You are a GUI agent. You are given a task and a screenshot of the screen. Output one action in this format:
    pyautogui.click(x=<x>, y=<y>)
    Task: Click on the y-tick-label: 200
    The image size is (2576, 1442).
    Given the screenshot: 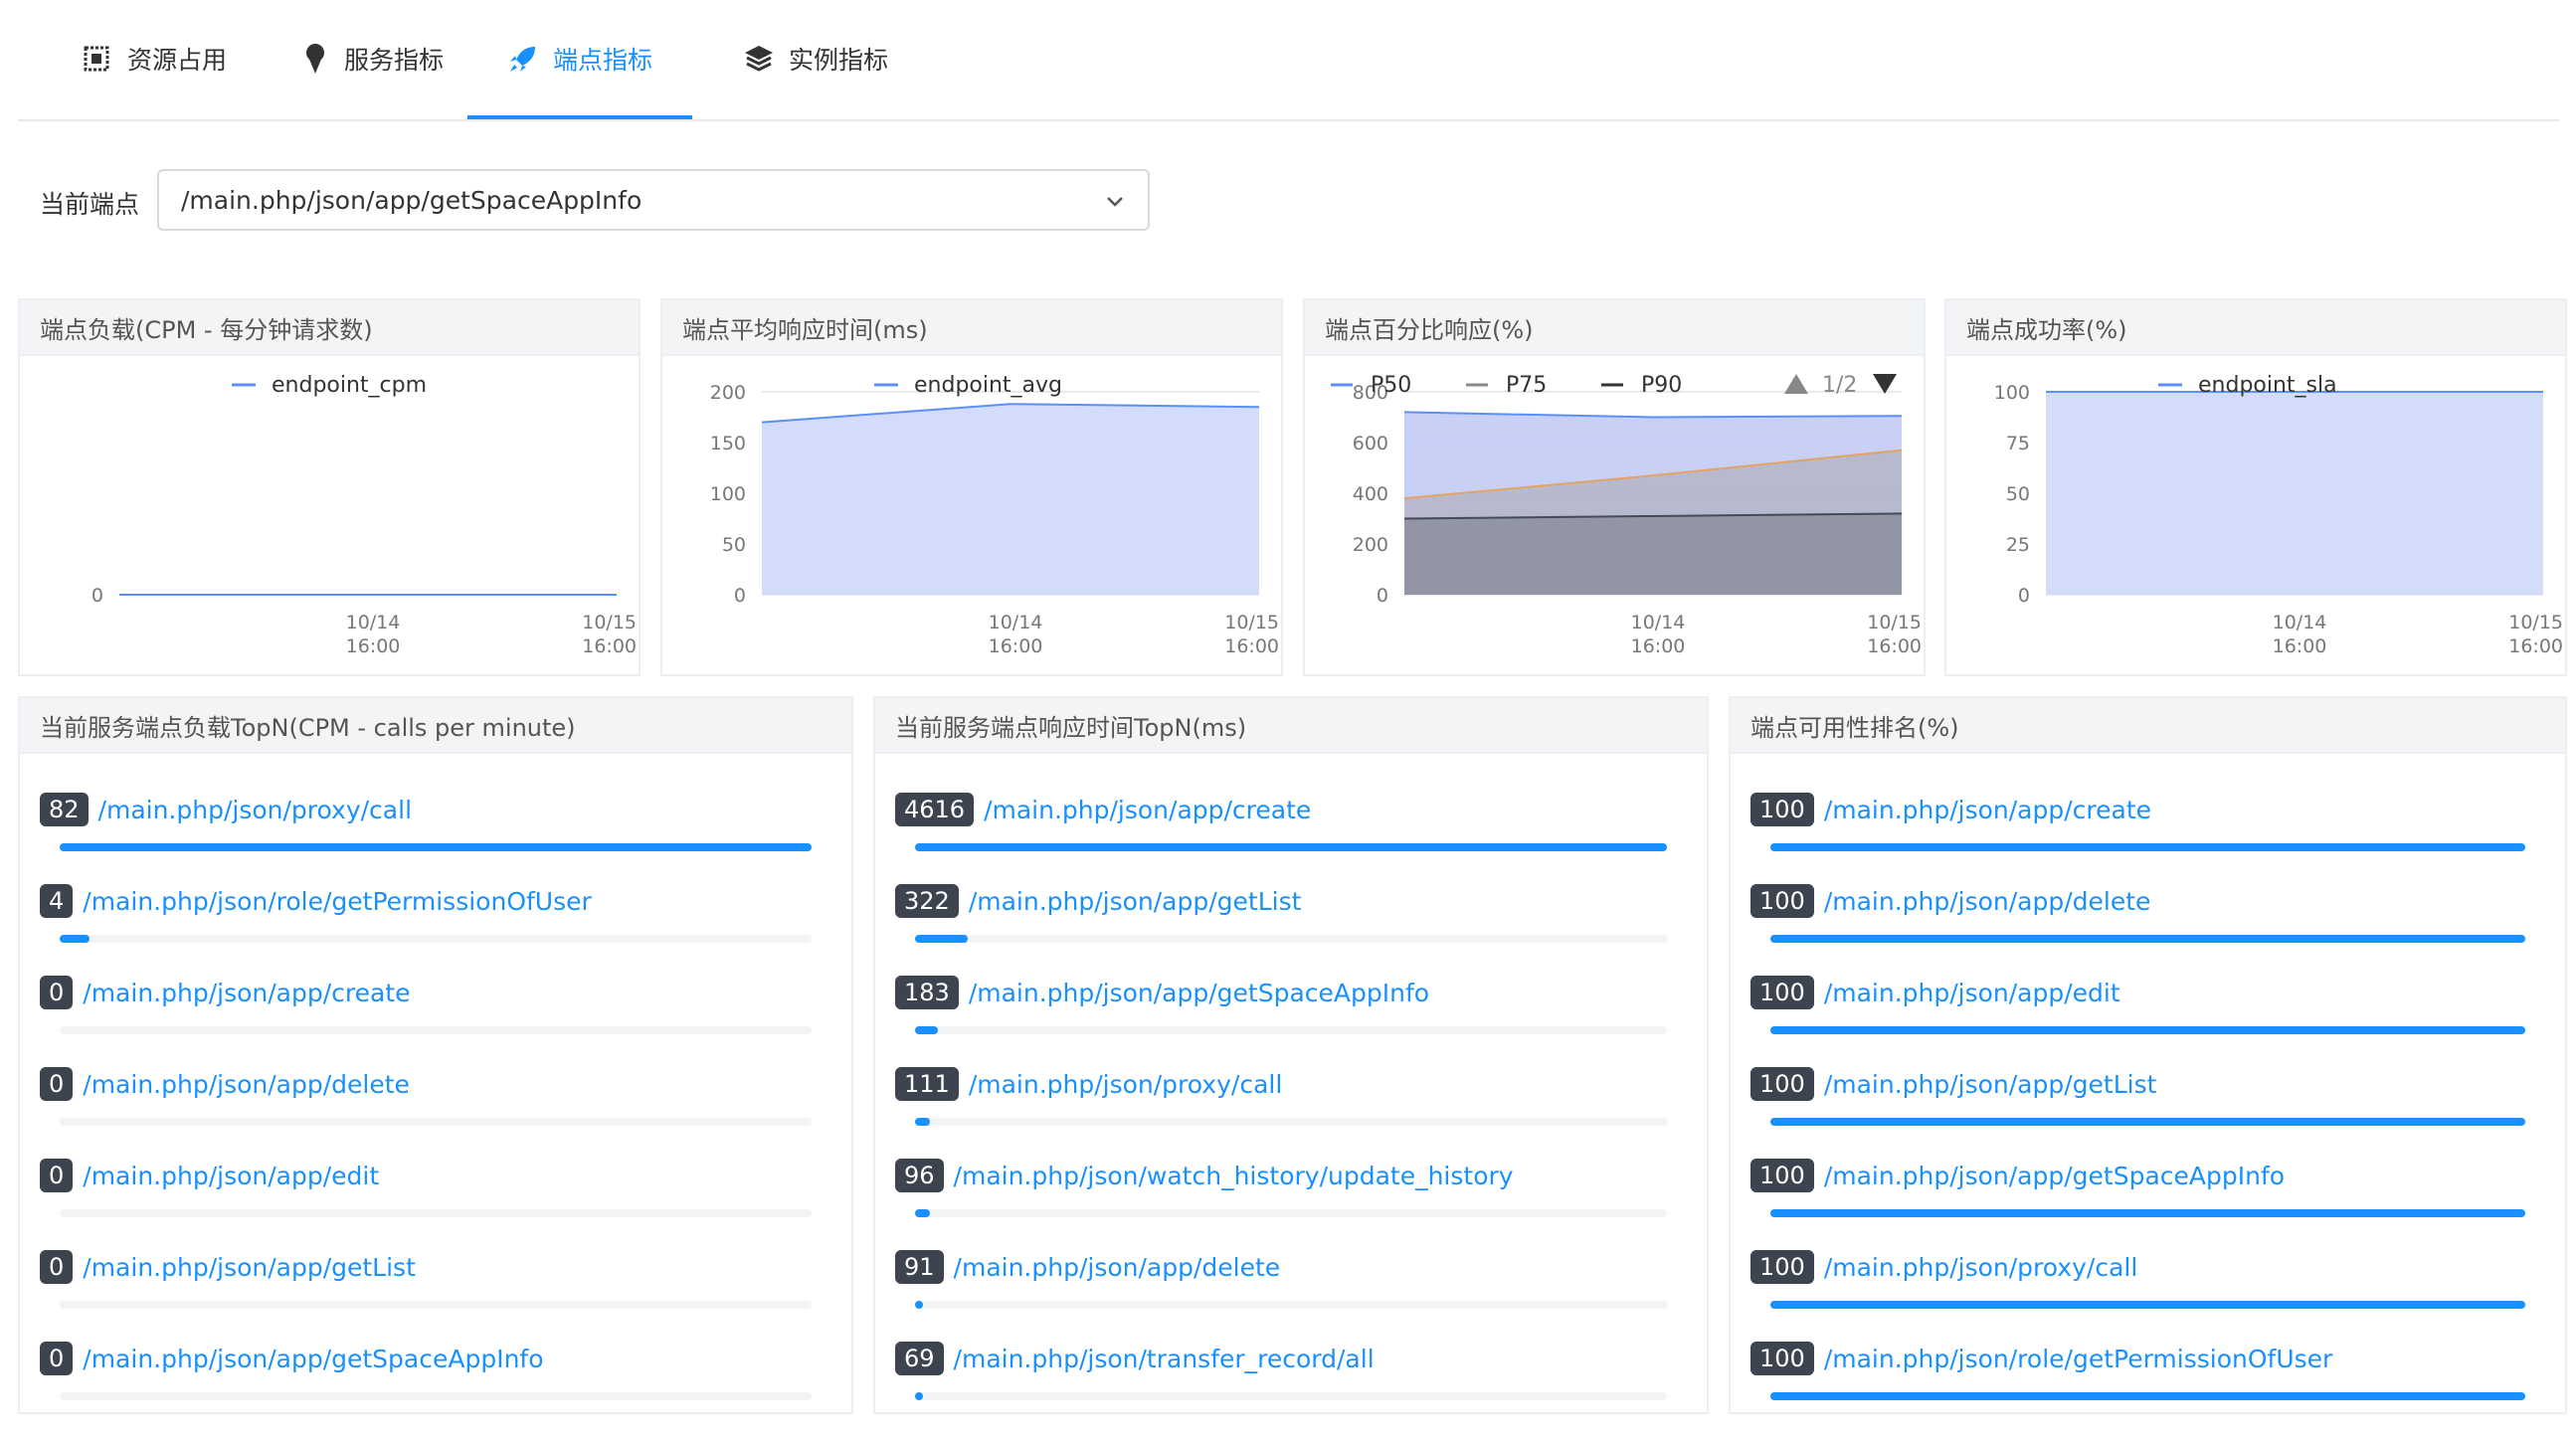 What is the action you would take?
    pyautogui.click(x=728, y=393)
    